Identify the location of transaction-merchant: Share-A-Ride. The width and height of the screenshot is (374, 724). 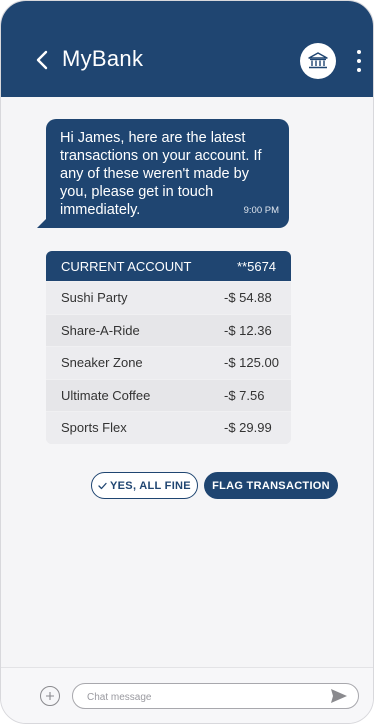
(100, 330).